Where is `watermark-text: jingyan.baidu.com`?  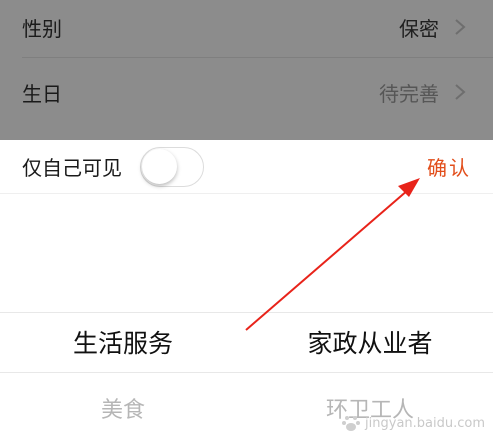 watermark-text: jingyan.baidu.com is located at coordinates (425, 423).